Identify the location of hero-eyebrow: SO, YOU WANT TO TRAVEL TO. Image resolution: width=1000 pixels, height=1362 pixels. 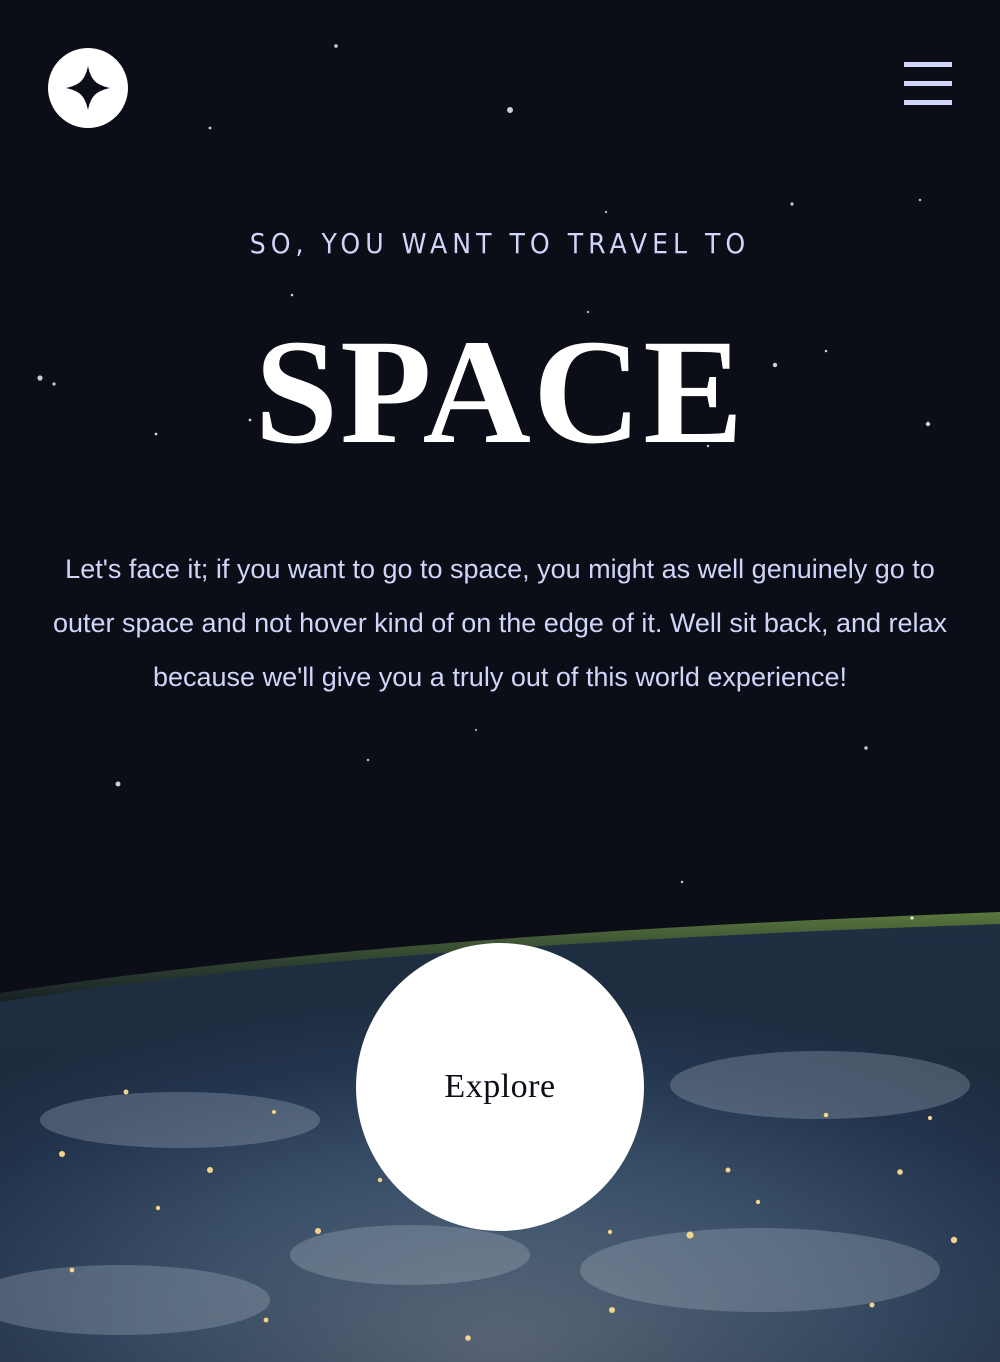
(500, 243).